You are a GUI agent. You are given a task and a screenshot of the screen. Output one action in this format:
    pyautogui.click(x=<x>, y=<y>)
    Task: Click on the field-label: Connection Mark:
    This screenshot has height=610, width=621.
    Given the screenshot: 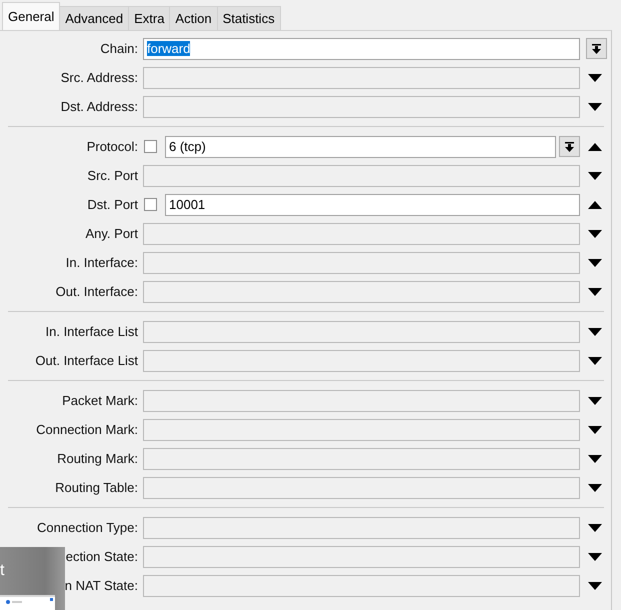 What is the action you would take?
    pyautogui.click(x=87, y=429)
    